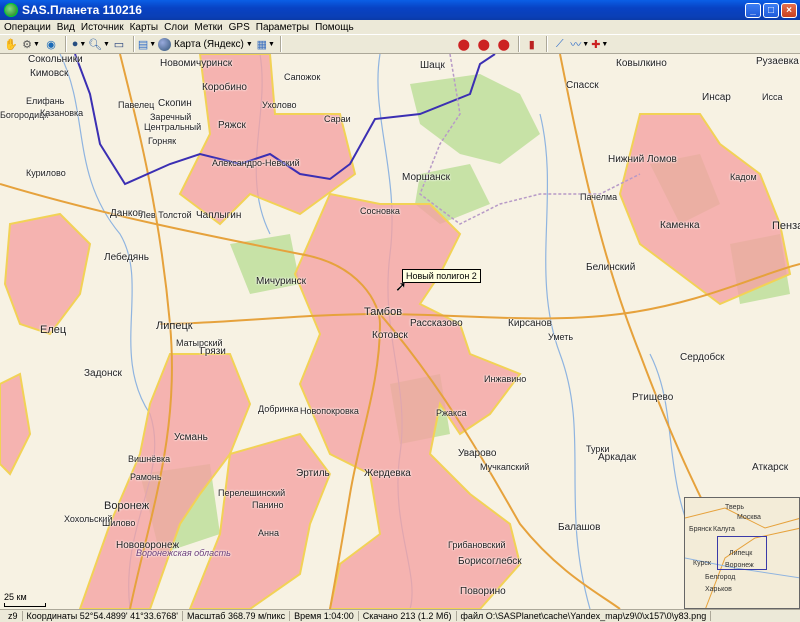  I want to click on map-label: Грибановский, so click(477, 545).